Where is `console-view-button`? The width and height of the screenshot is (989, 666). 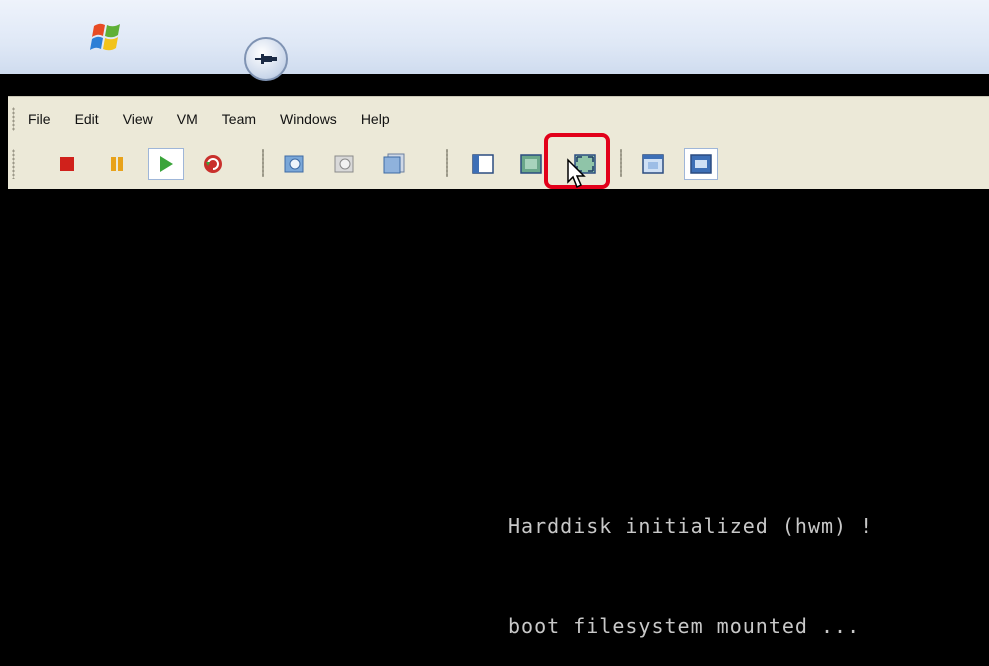 console-view-button is located at coordinates (701, 164).